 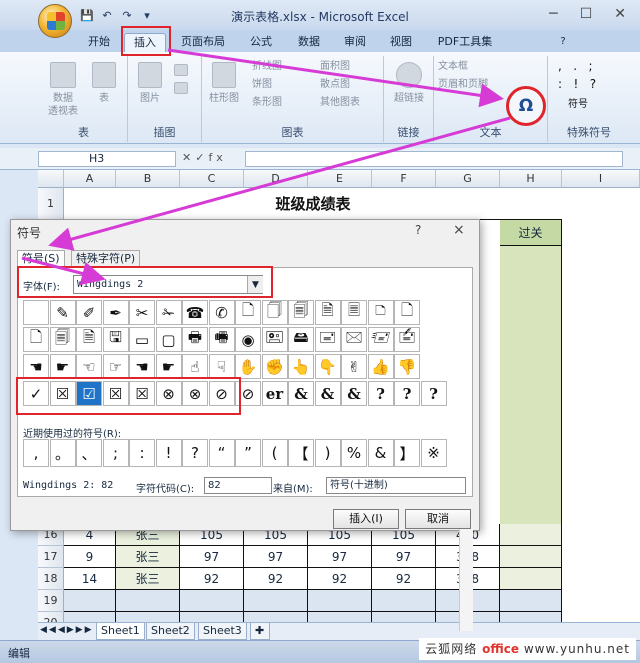 I want to click on table-button: 表, so click(x=104, y=98).